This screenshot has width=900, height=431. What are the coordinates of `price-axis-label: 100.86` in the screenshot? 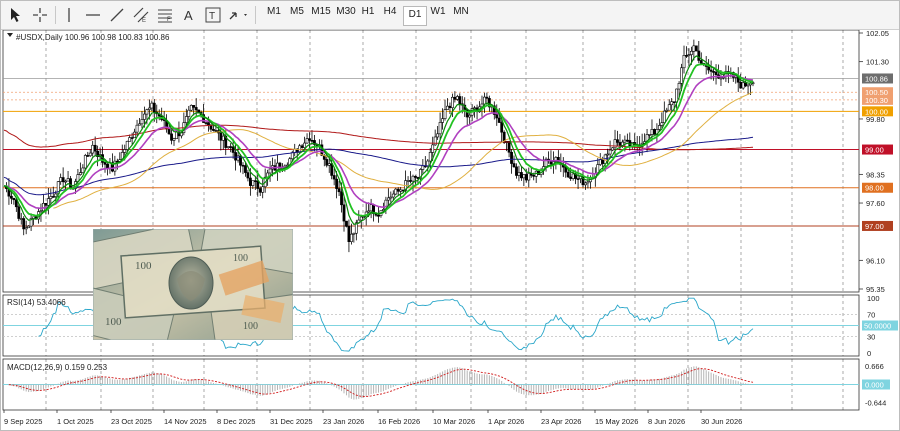 It's located at (876, 78).